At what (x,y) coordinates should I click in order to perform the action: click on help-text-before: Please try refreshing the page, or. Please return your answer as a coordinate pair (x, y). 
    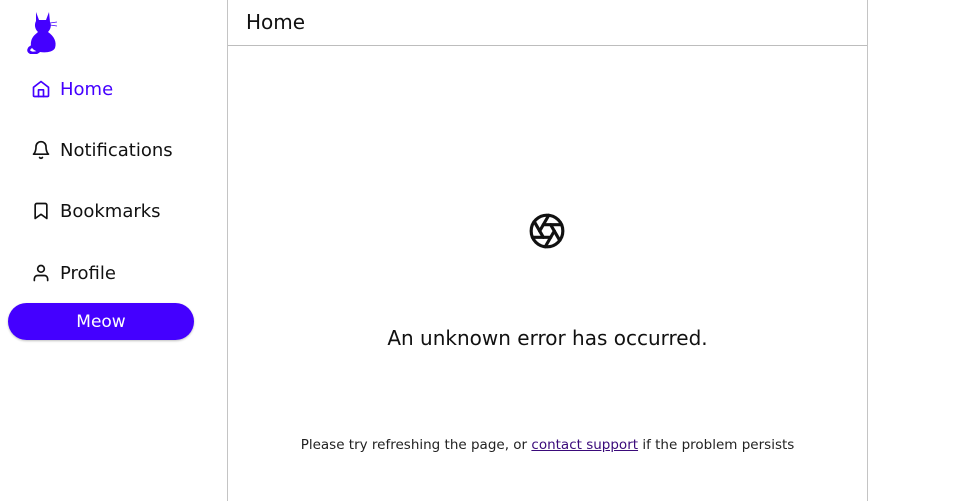
    Looking at the image, I should click on (416, 445).